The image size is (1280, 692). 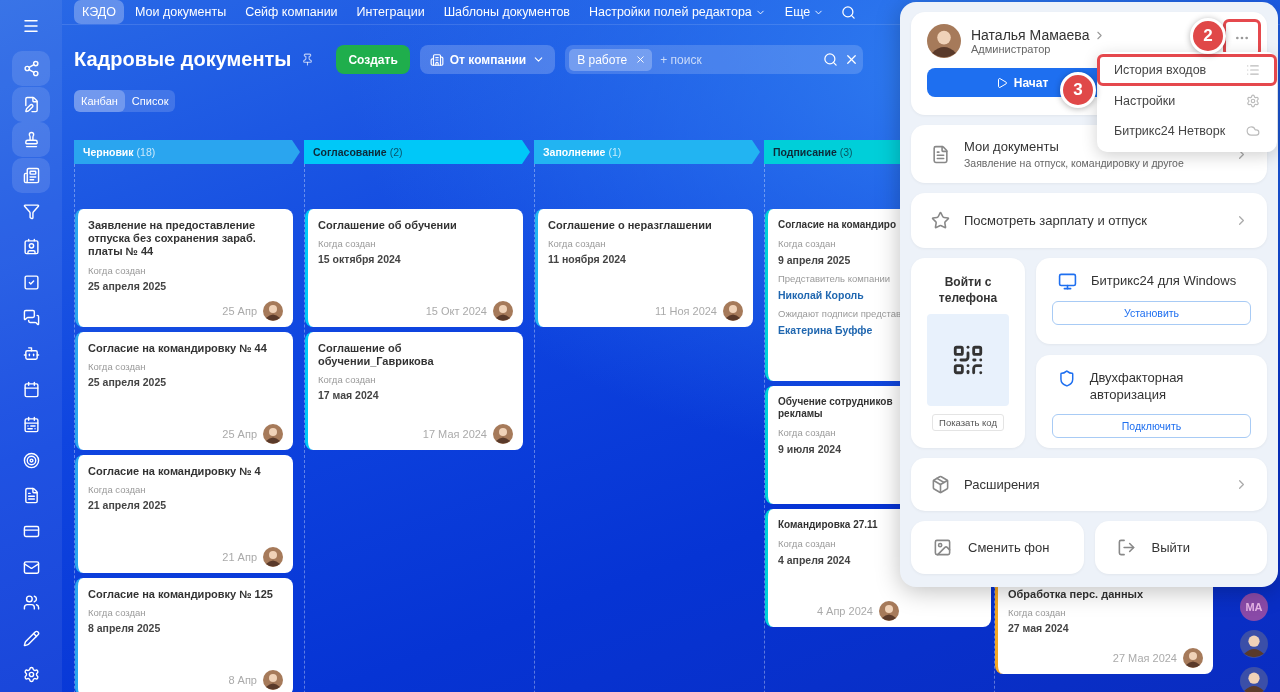 What do you see at coordinates (242, 680) in the screenshot?
I see `card-date: 8 Апр` at bounding box center [242, 680].